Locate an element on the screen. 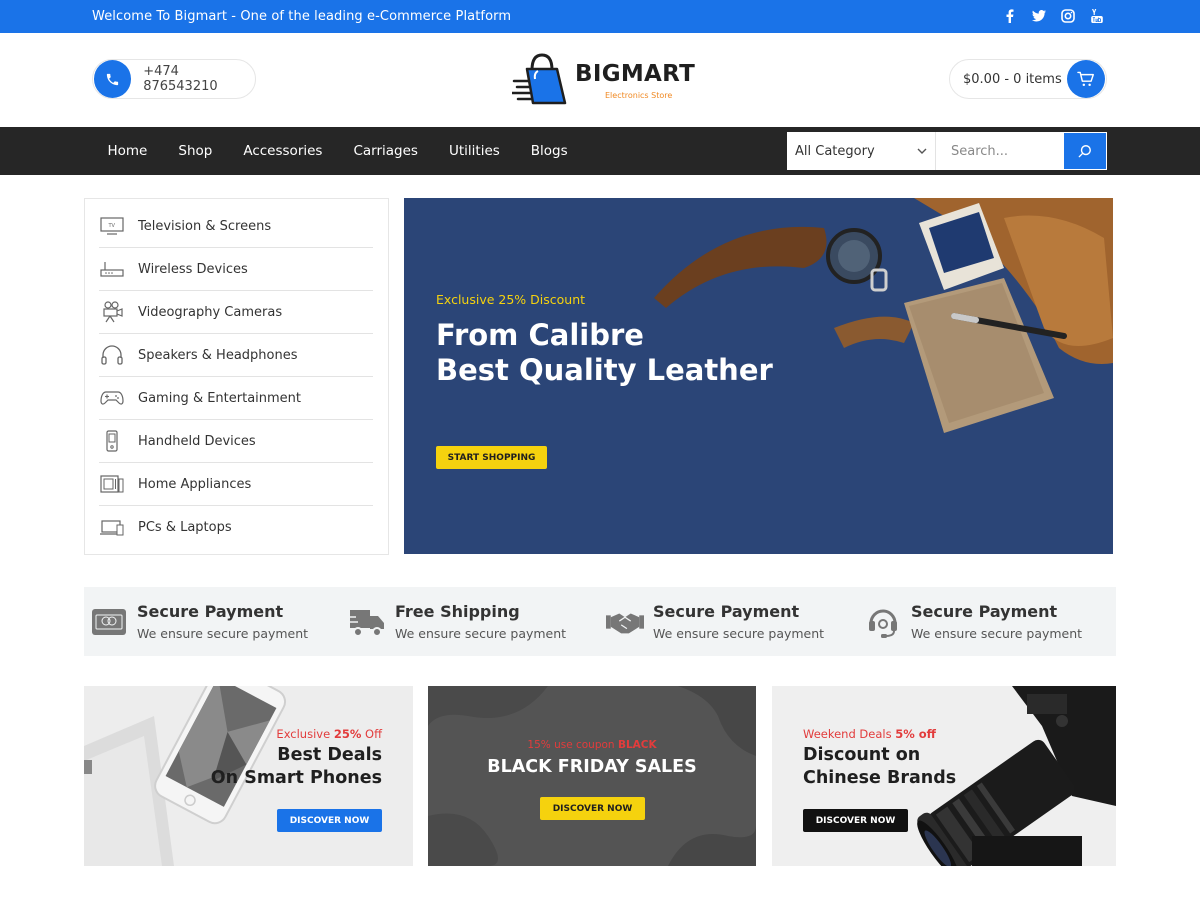  tv-icon: TV is located at coordinates (112, 226).